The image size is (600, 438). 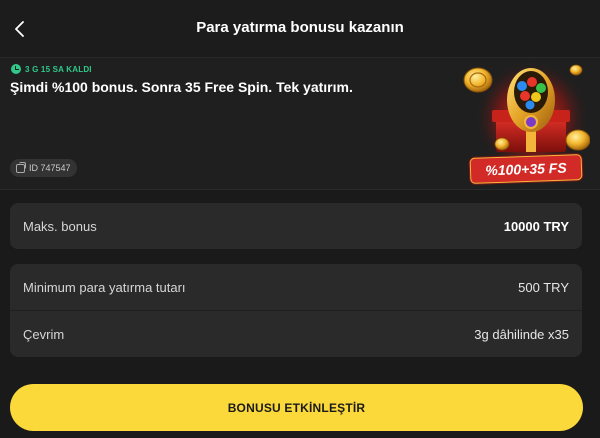 What do you see at coordinates (526, 124) in the screenshot?
I see `promo-illustration: %100+35 FS` at bounding box center [526, 124].